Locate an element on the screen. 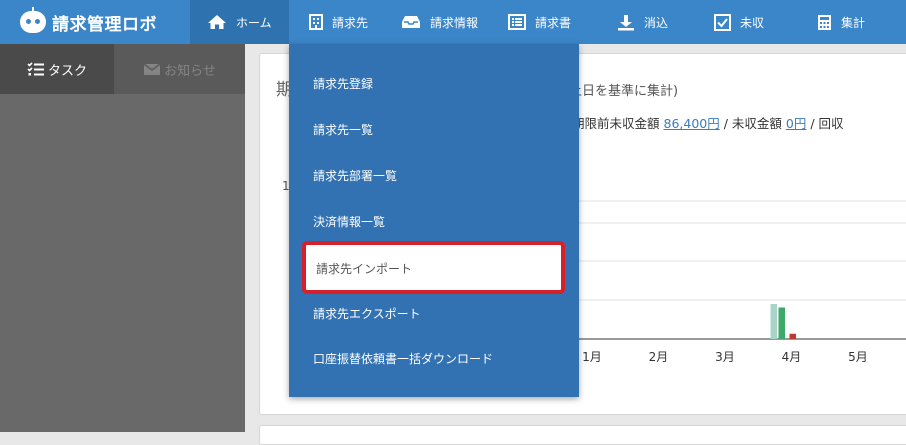 The width and height of the screenshot is (906, 445). tab-tasks: タスク is located at coordinates (57, 69).